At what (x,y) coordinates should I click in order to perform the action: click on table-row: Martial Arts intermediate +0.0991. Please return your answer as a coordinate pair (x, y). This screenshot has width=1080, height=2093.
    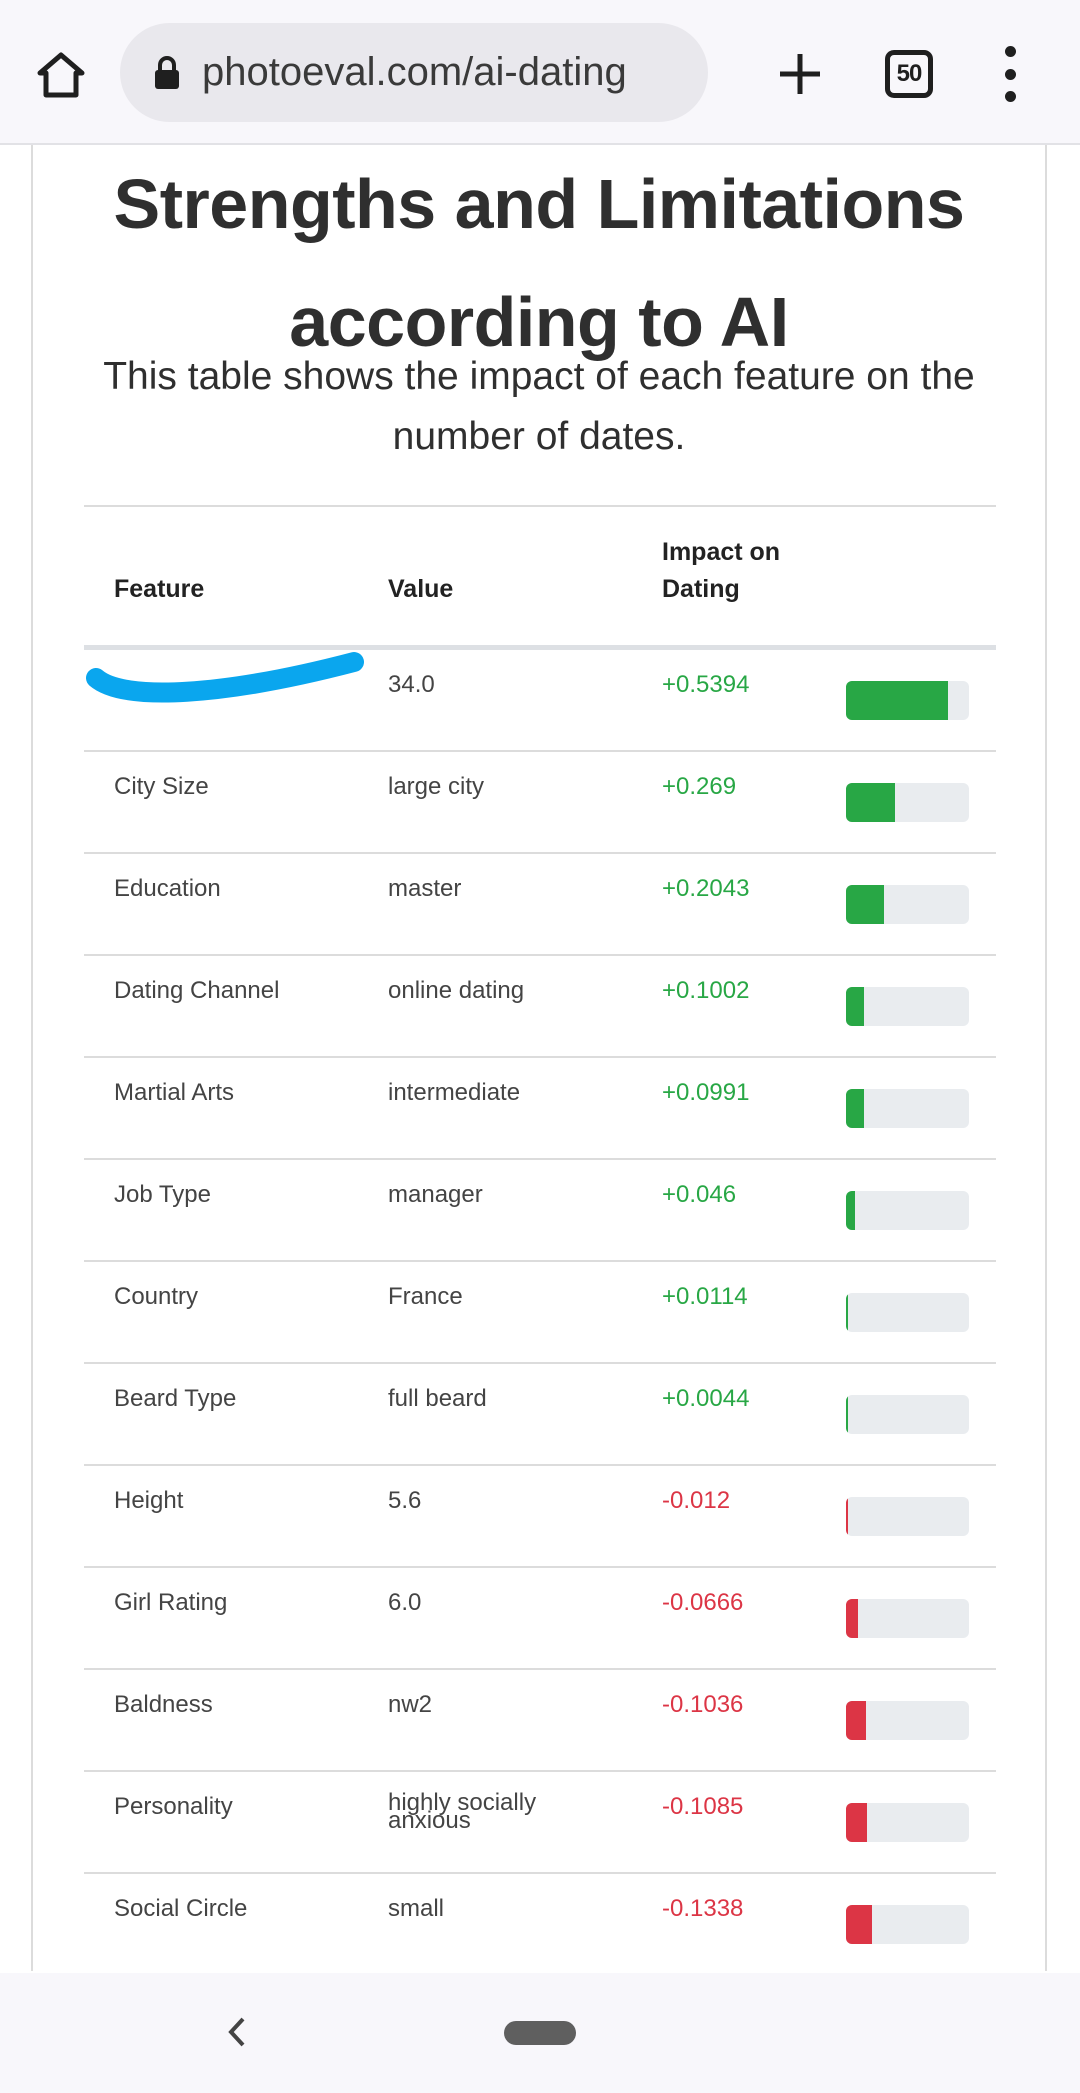
    Looking at the image, I should click on (540, 1109).